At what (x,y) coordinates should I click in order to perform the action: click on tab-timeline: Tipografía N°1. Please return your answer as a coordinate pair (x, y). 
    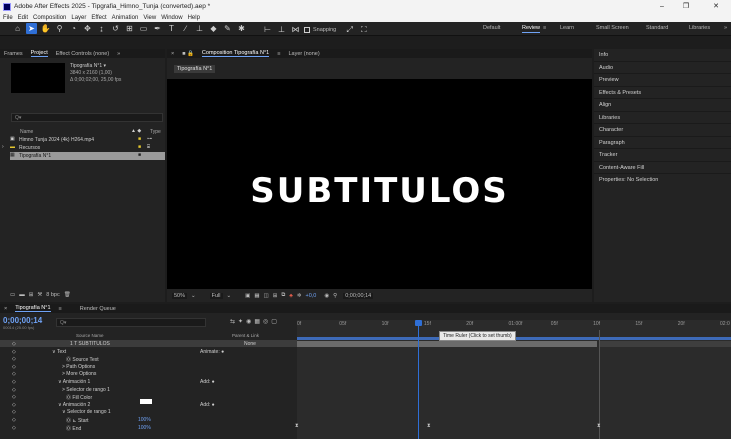
    Looking at the image, I should click on (33, 308).